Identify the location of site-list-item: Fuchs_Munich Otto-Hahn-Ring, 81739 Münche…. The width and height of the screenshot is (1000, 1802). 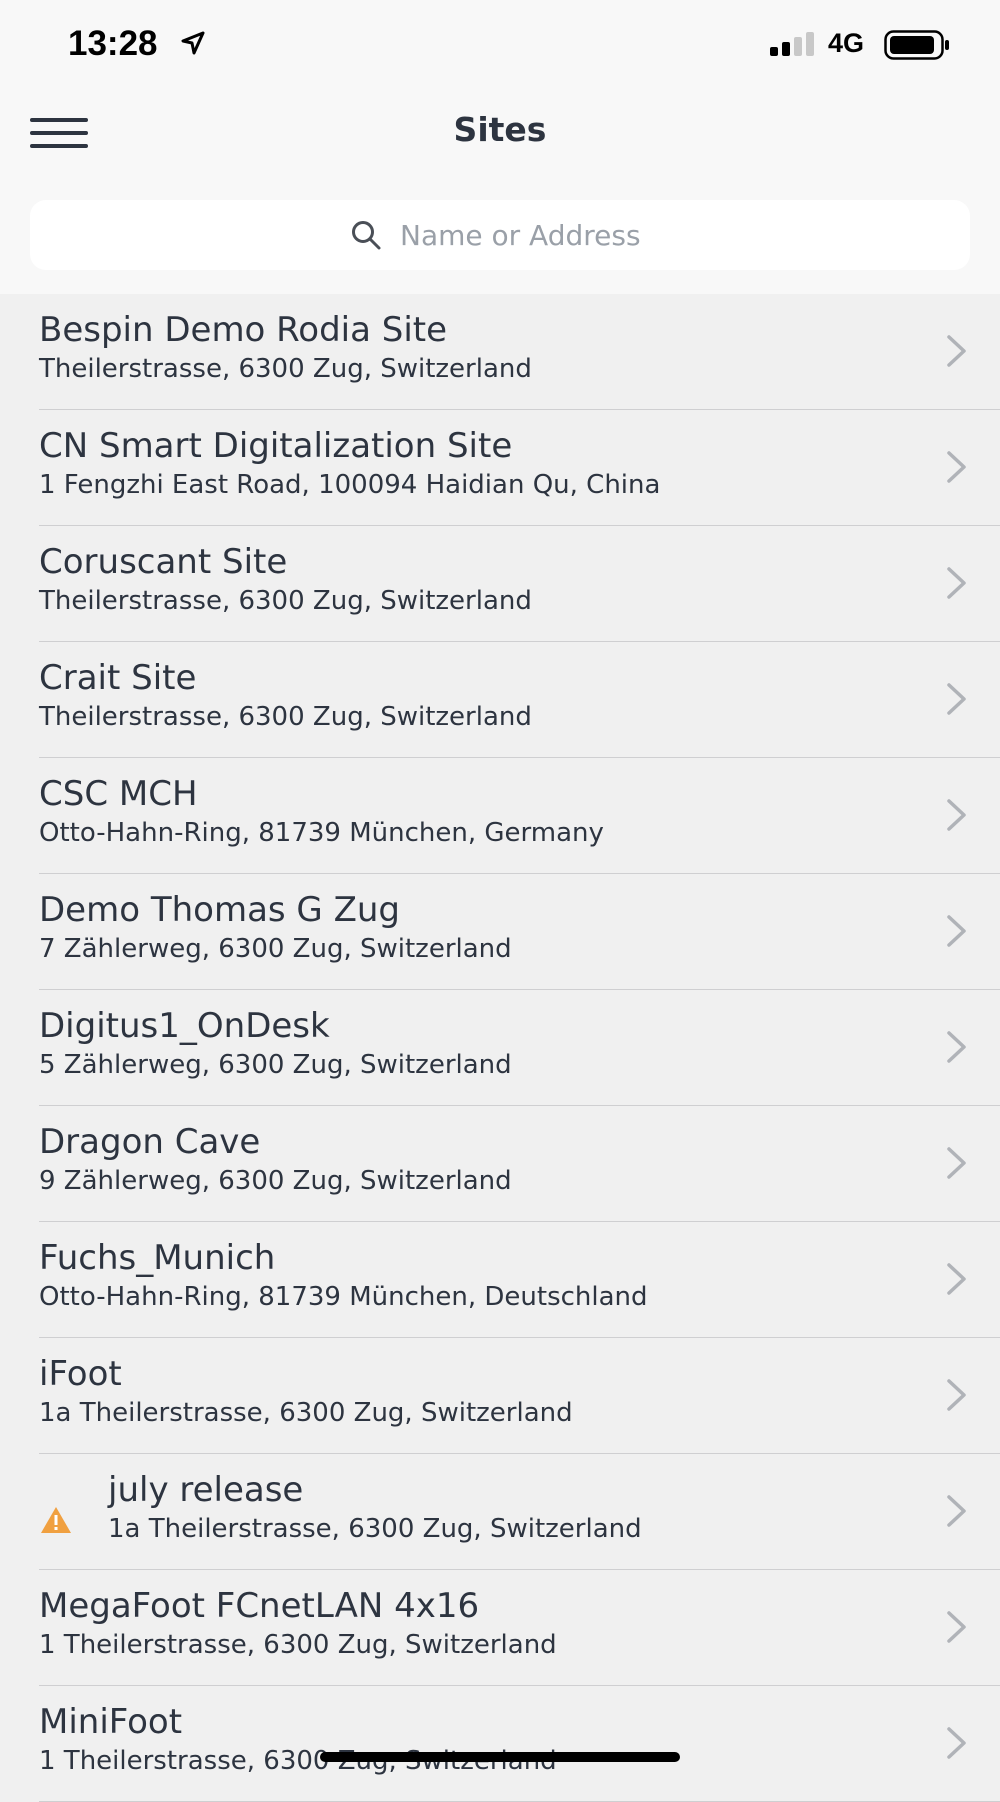
(500, 1280).